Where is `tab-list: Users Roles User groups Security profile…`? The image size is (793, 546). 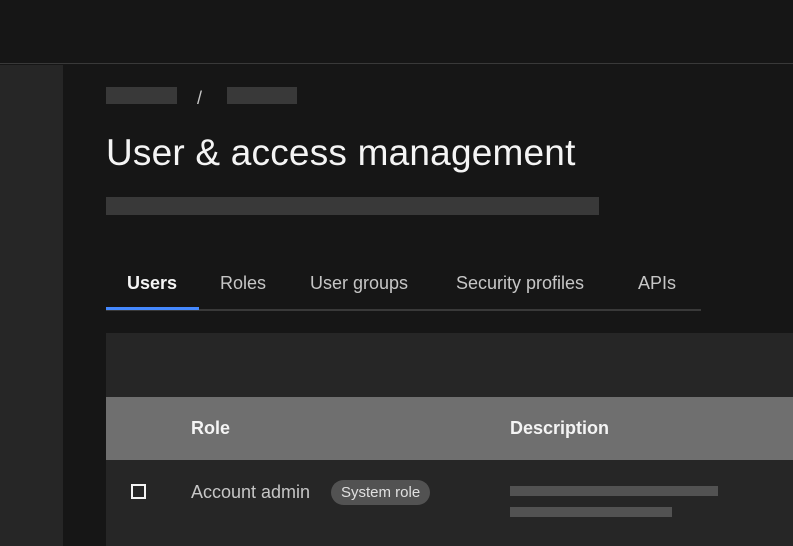 tab-list: Users Roles User groups Security profile… is located at coordinates (403, 290).